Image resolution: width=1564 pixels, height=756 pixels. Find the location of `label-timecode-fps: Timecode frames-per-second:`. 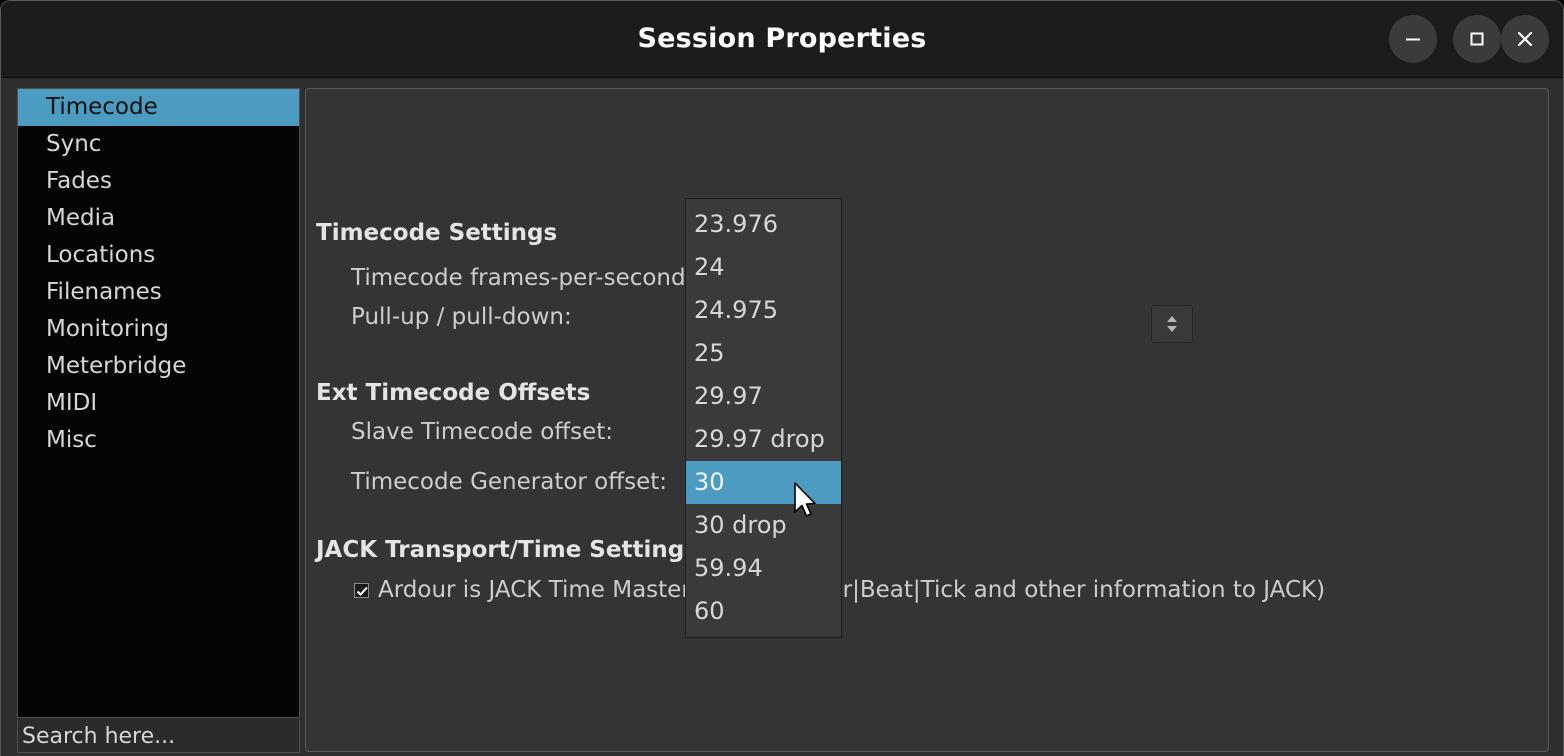

label-timecode-fps: Timecode frames-per-second: is located at coordinates (522, 278).